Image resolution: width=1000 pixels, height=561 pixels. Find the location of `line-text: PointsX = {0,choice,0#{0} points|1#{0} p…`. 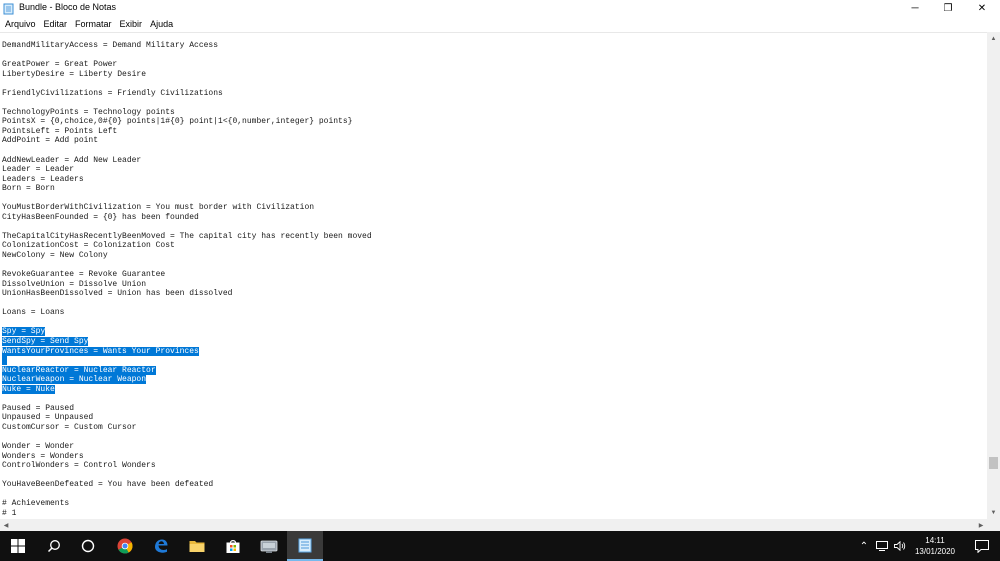

line-text: PointsX = {0,choice,0#{0} points|1#{0} p… is located at coordinates (177, 122).